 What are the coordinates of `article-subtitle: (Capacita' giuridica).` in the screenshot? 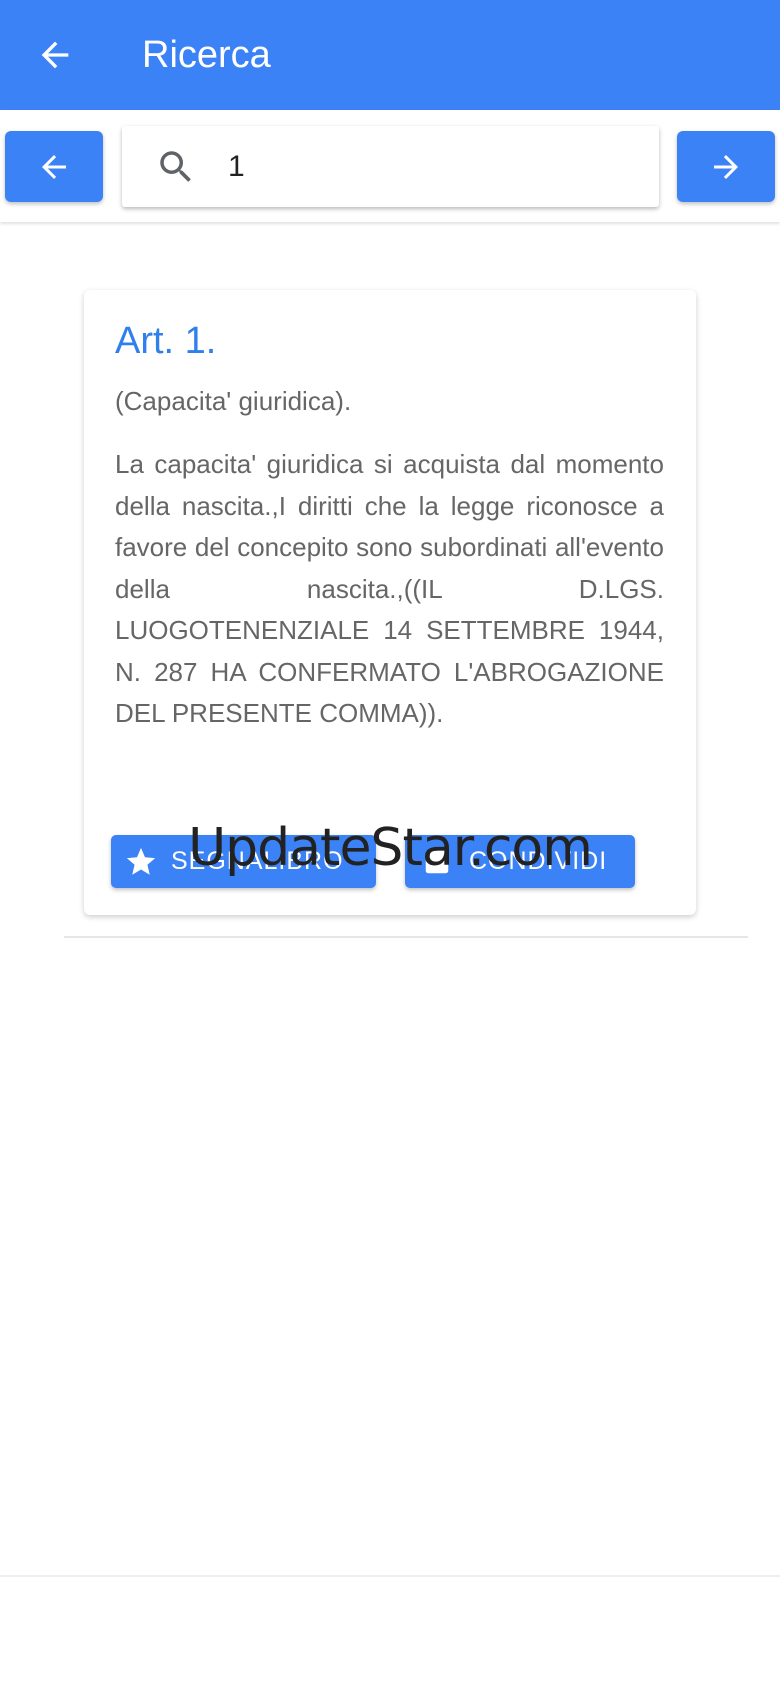 It's located at (233, 401).